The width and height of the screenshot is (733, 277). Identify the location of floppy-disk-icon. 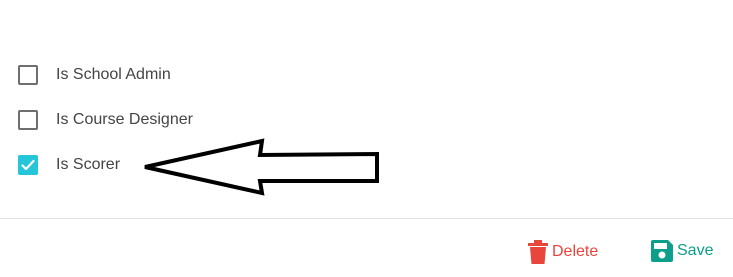
(662, 251).